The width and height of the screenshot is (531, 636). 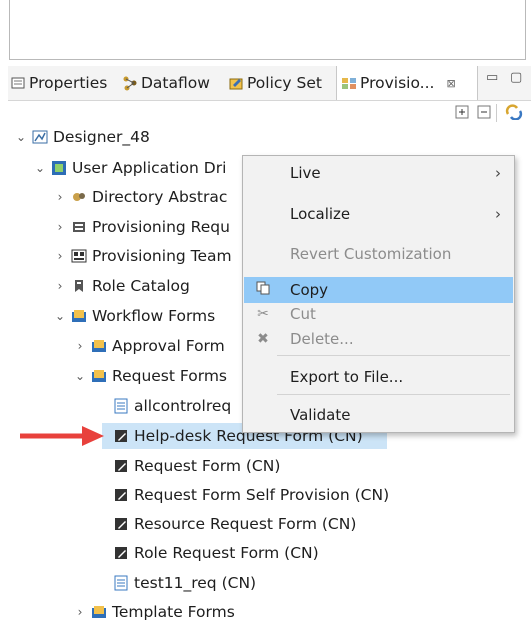 I want to click on tree-node-user-application-driver: ⌄ User Application Dri, so click(x=129, y=168).